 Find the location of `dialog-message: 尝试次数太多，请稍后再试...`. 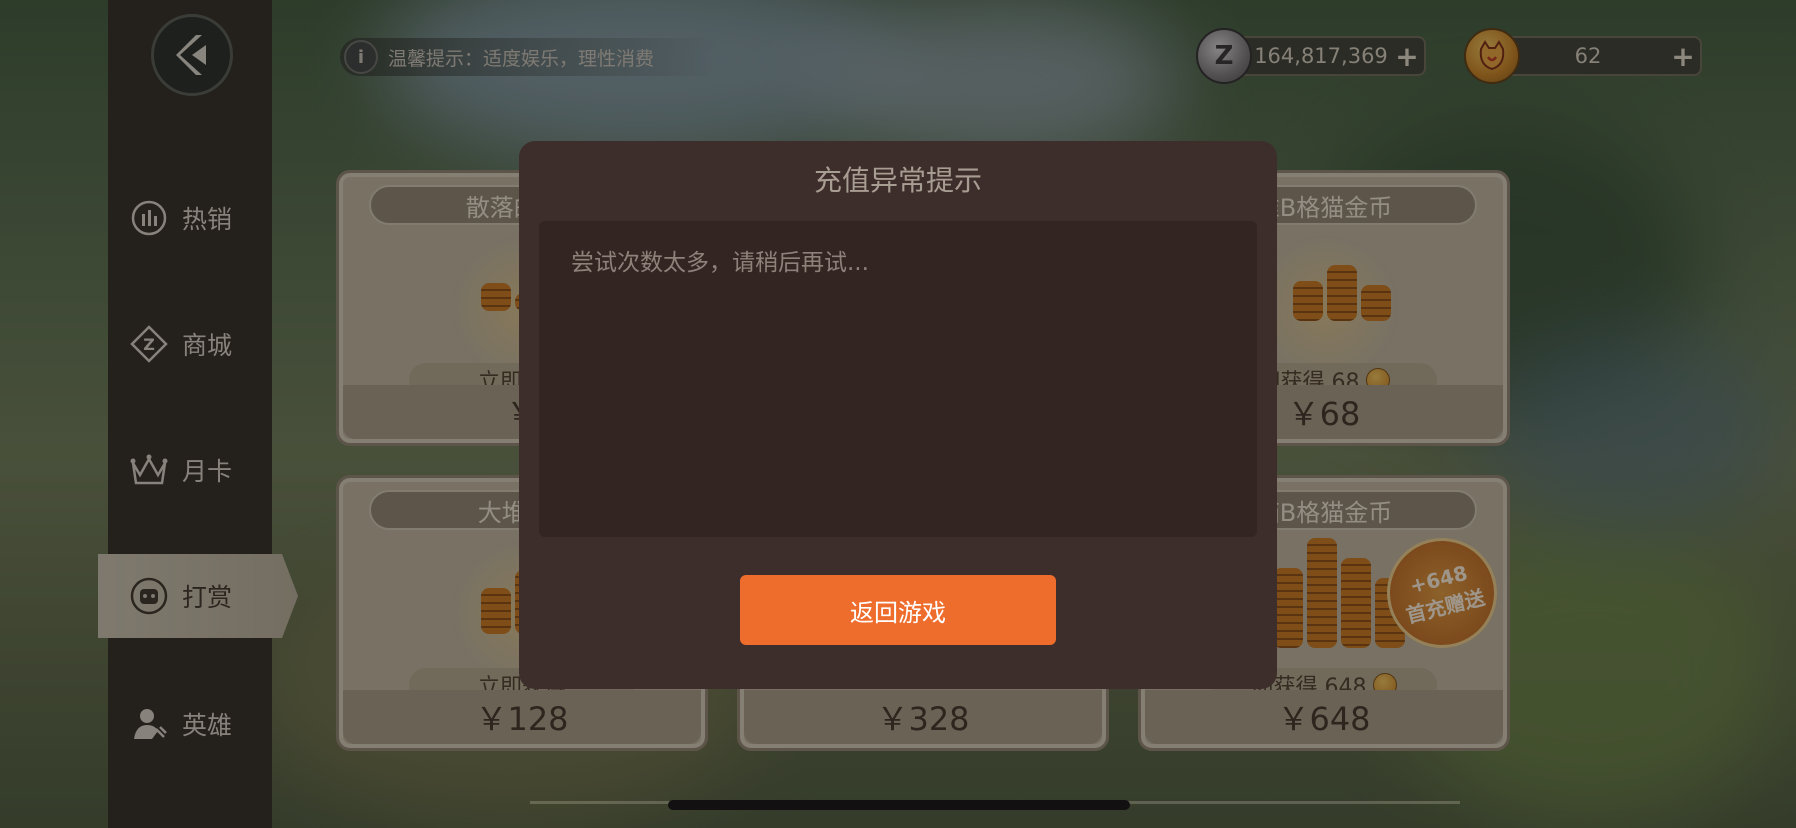

dialog-message: 尝试次数太多，请稍后再试... is located at coordinates (720, 263).